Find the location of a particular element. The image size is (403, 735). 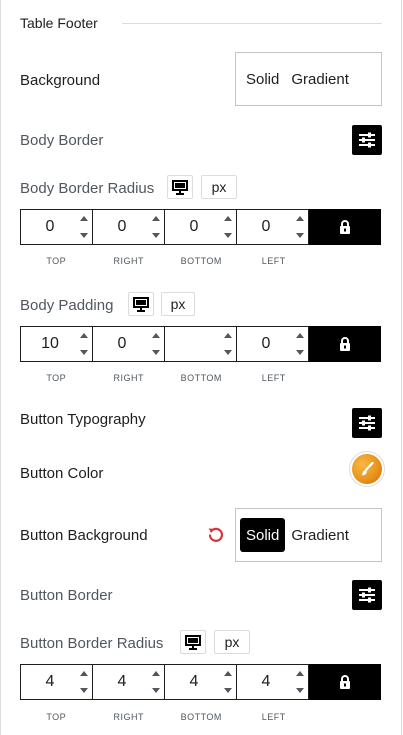

button-background-type-toggle: Solid Gradient is located at coordinates (308, 535).